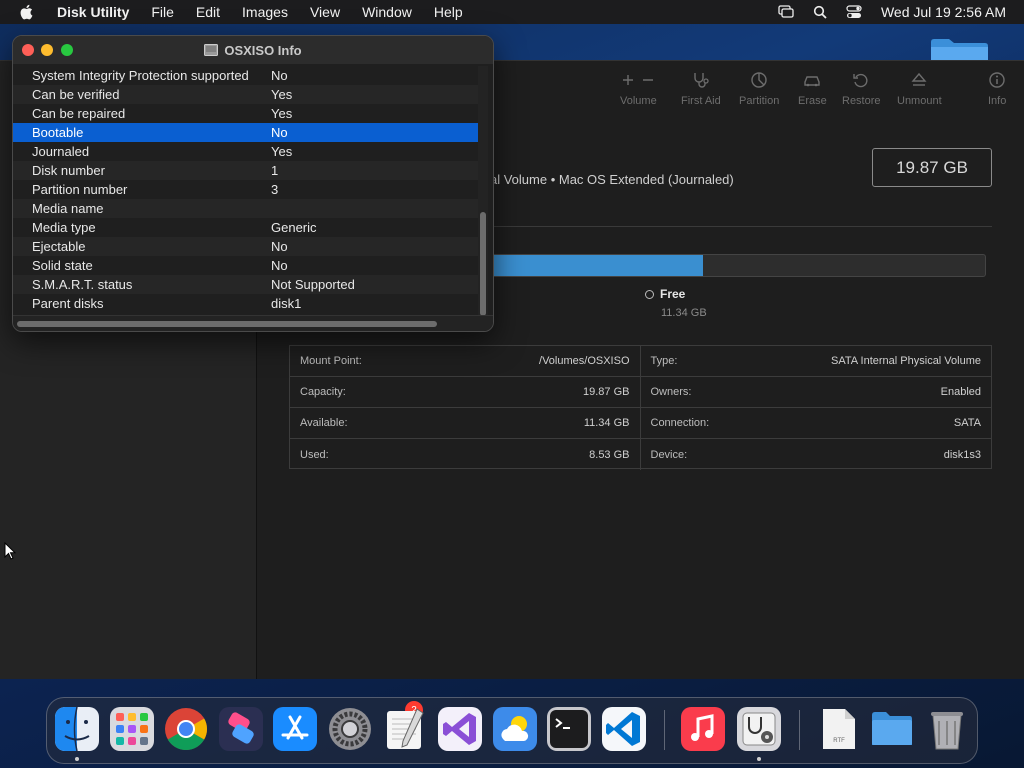 The width and height of the screenshot is (1024, 768). What do you see at coordinates (815, 392) in the screenshot?
I see `detail-row-owners: Owners: Enabled` at bounding box center [815, 392].